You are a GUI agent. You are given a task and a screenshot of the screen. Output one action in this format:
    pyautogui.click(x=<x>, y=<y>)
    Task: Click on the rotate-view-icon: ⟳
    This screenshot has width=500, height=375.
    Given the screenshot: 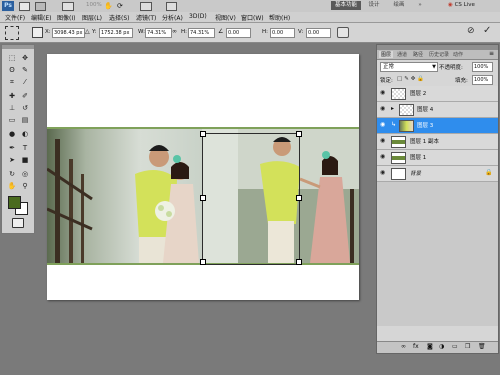 What is the action you would take?
    pyautogui.click(x=120, y=6)
    